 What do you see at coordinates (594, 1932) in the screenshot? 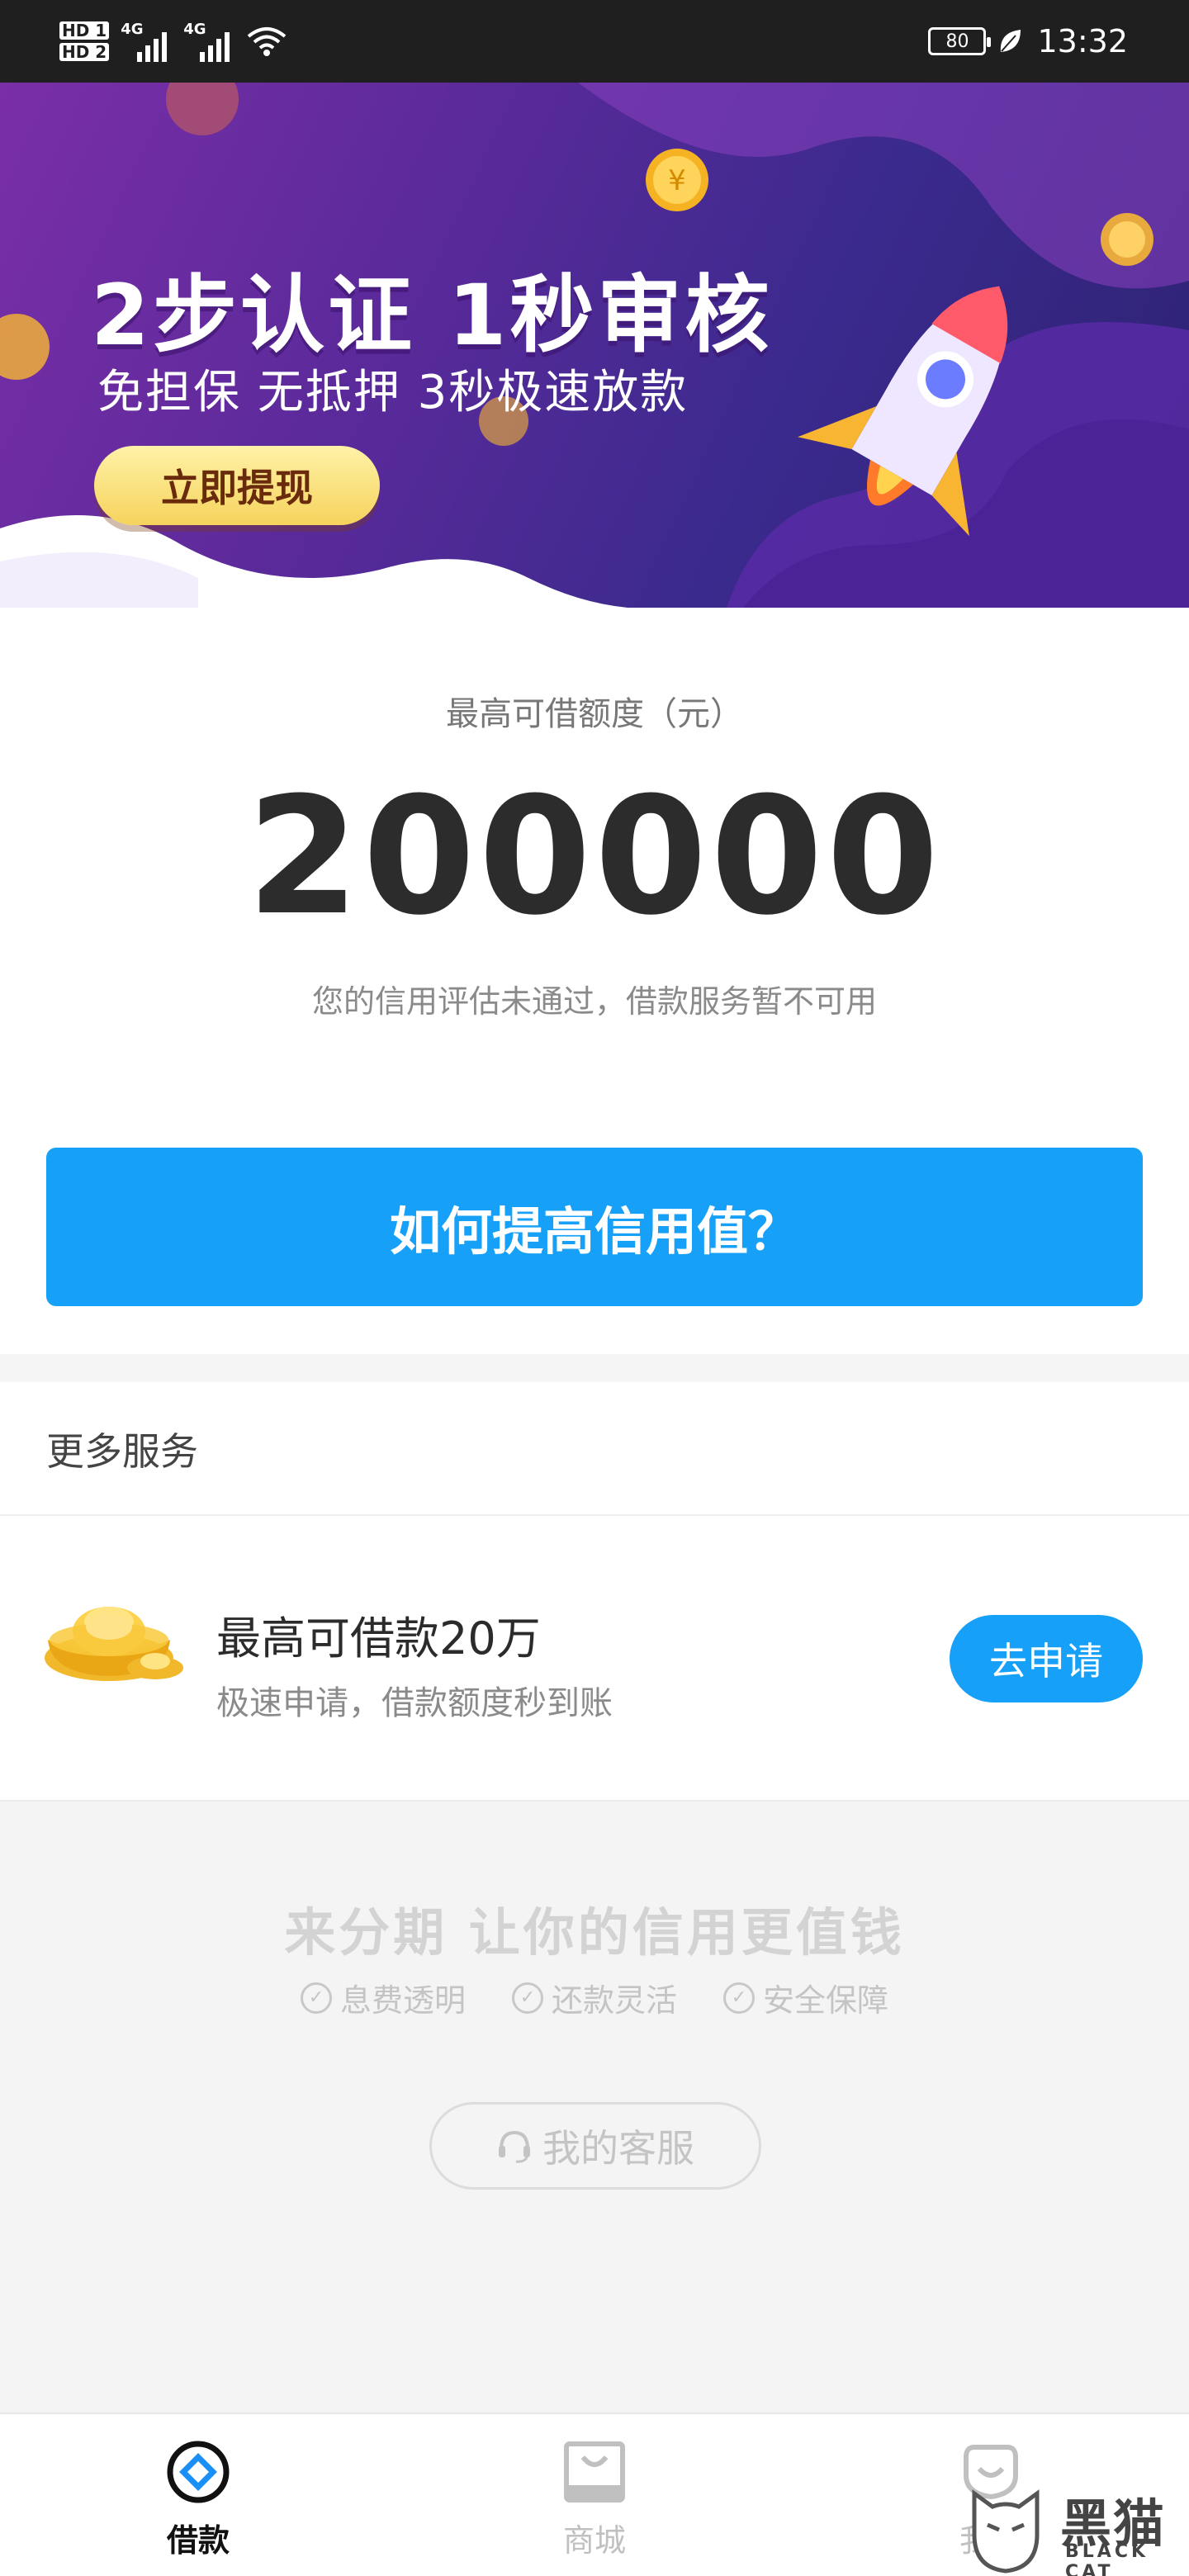
I see `promo-slogan: 来分期 让你的信用更值钱` at bounding box center [594, 1932].